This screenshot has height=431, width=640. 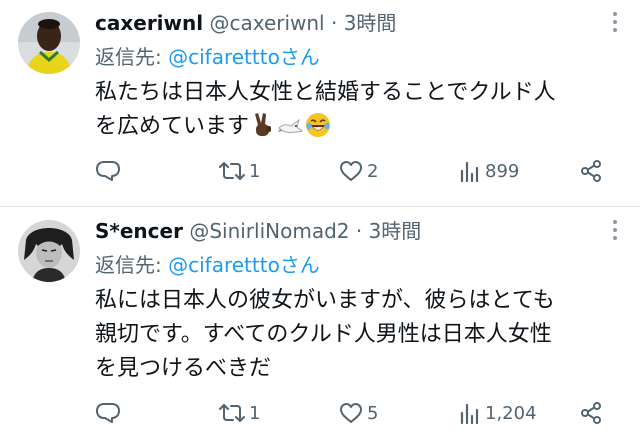 I want to click on text-line: 私には日本人の彼女がいますが、彼らはとても, so click(x=325, y=300).